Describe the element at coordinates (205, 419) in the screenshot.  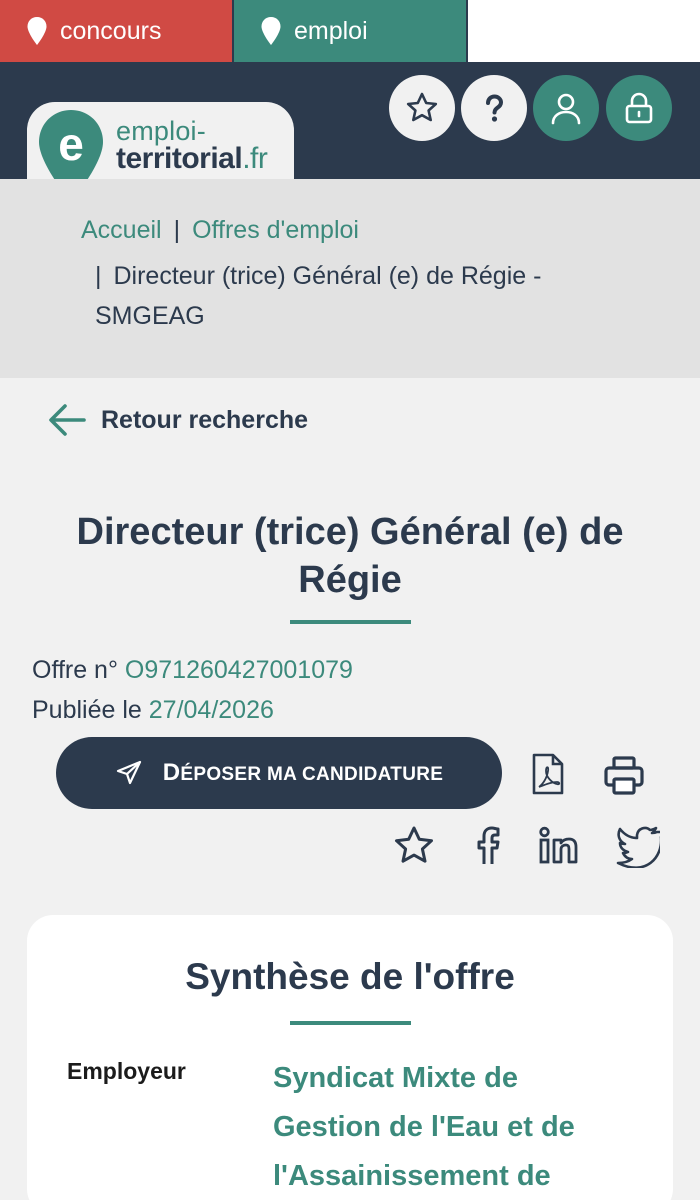
I see `back-to-search-label: Retour recherche` at that location.